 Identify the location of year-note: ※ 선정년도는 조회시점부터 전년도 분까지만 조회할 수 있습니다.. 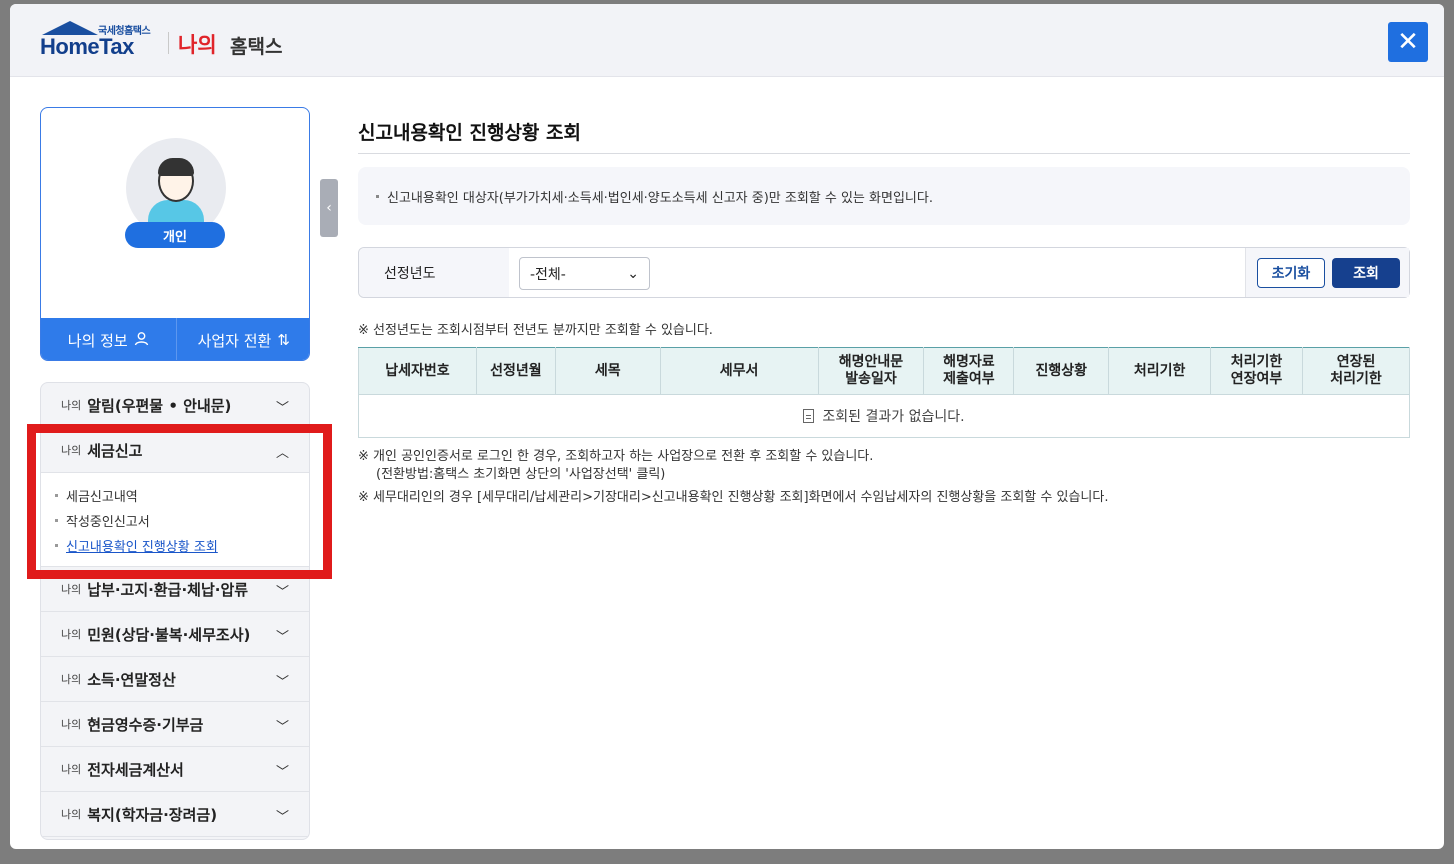
(535, 330).